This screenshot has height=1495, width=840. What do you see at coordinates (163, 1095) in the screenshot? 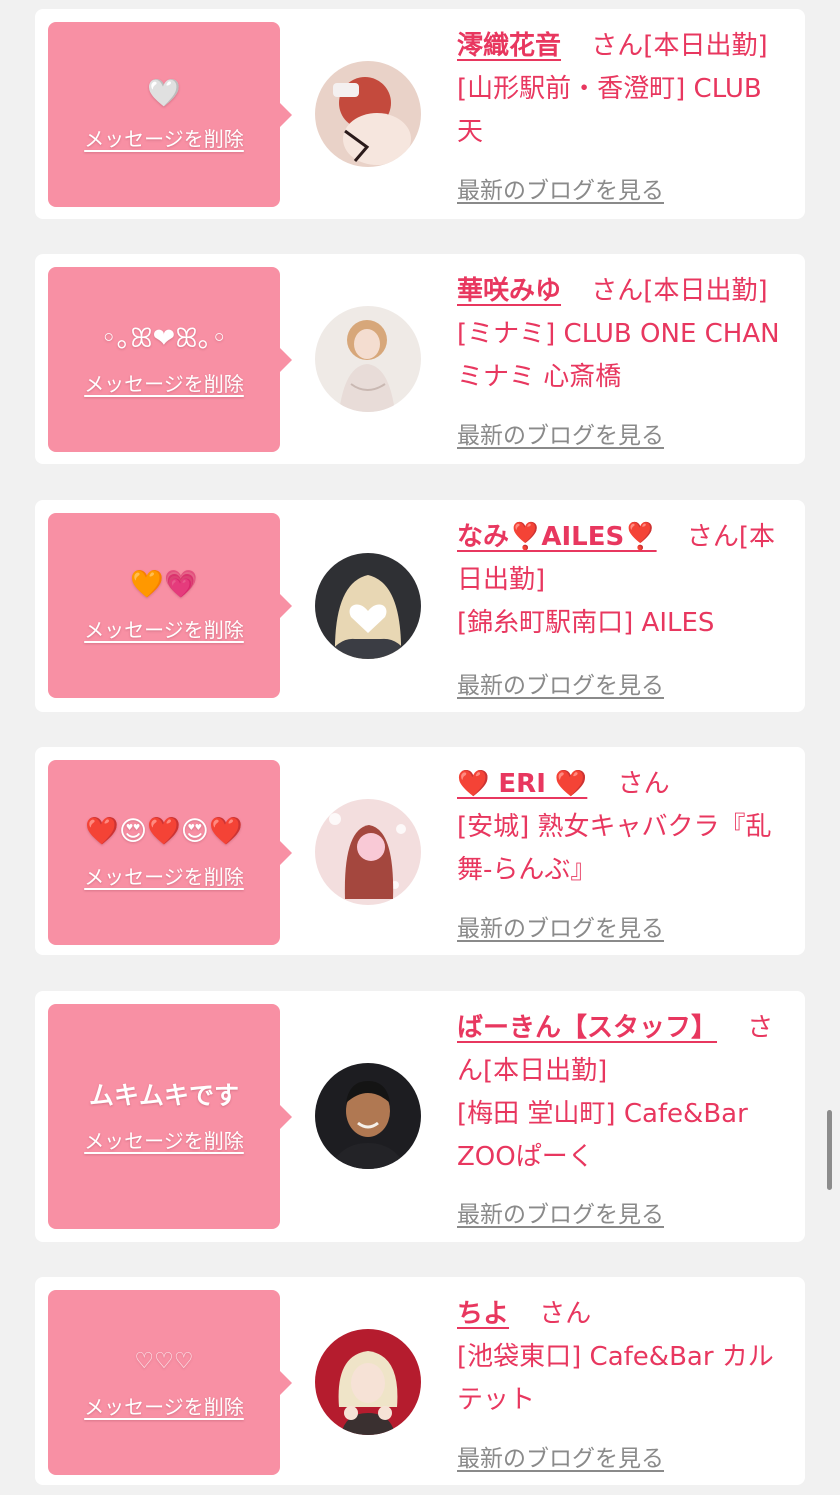
I see `message-text: ムキムキです` at bounding box center [163, 1095].